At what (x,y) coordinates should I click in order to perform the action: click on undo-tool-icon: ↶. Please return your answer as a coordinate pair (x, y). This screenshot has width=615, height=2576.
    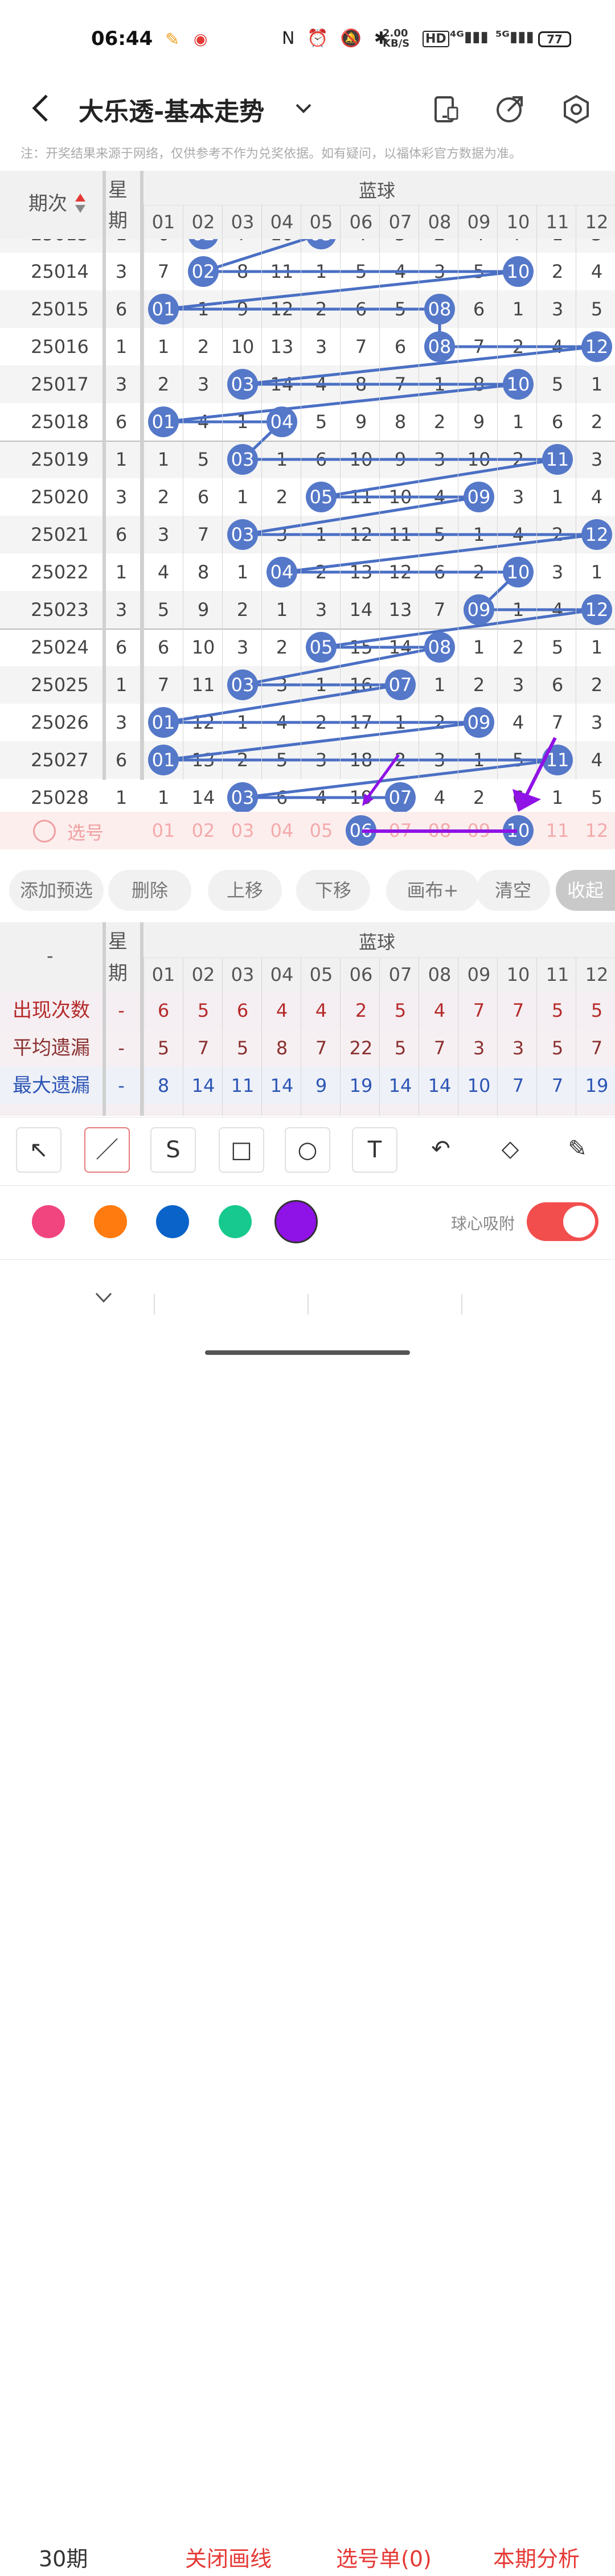
    Looking at the image, I should click on (441, 1150).